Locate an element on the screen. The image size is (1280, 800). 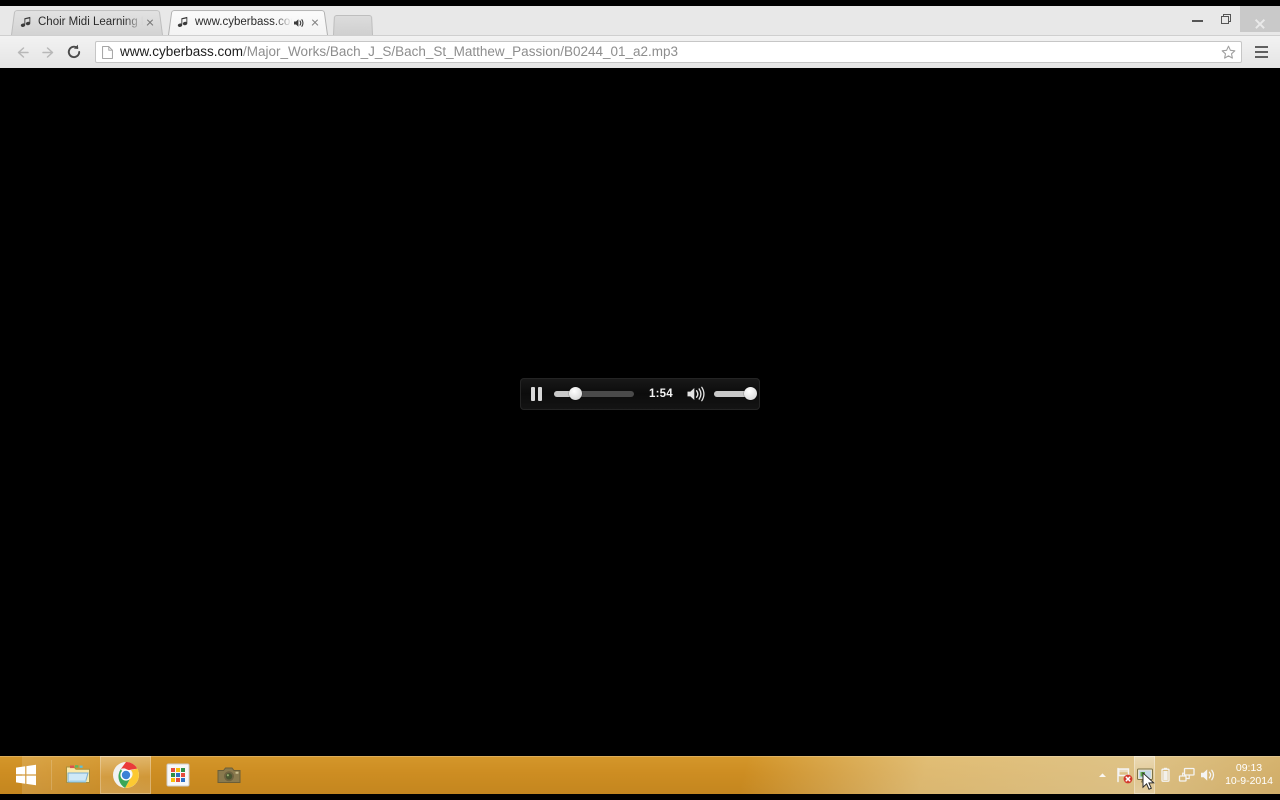
taskbar-clock: 09:13 10-9-2014 is located at coordinates (1249, 775).